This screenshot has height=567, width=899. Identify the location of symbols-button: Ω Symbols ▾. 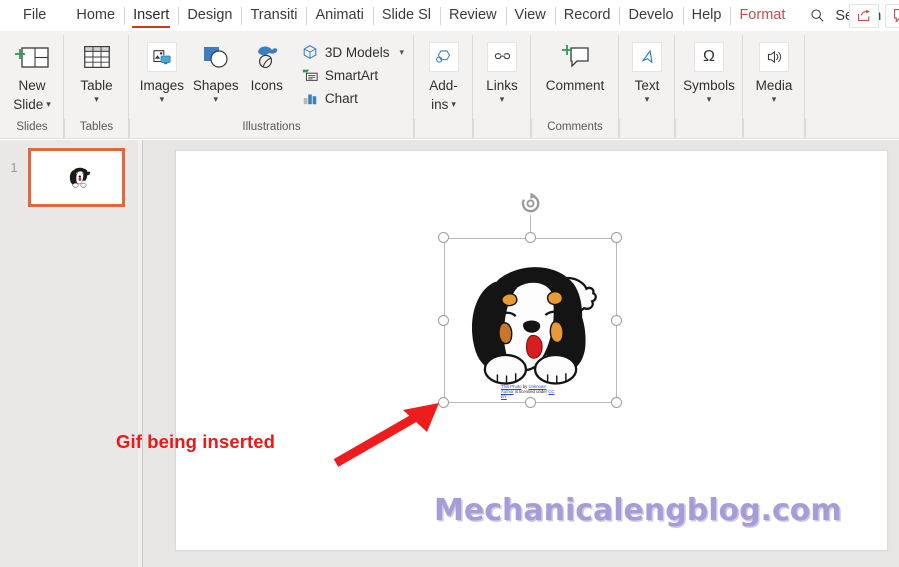
(709, 70).